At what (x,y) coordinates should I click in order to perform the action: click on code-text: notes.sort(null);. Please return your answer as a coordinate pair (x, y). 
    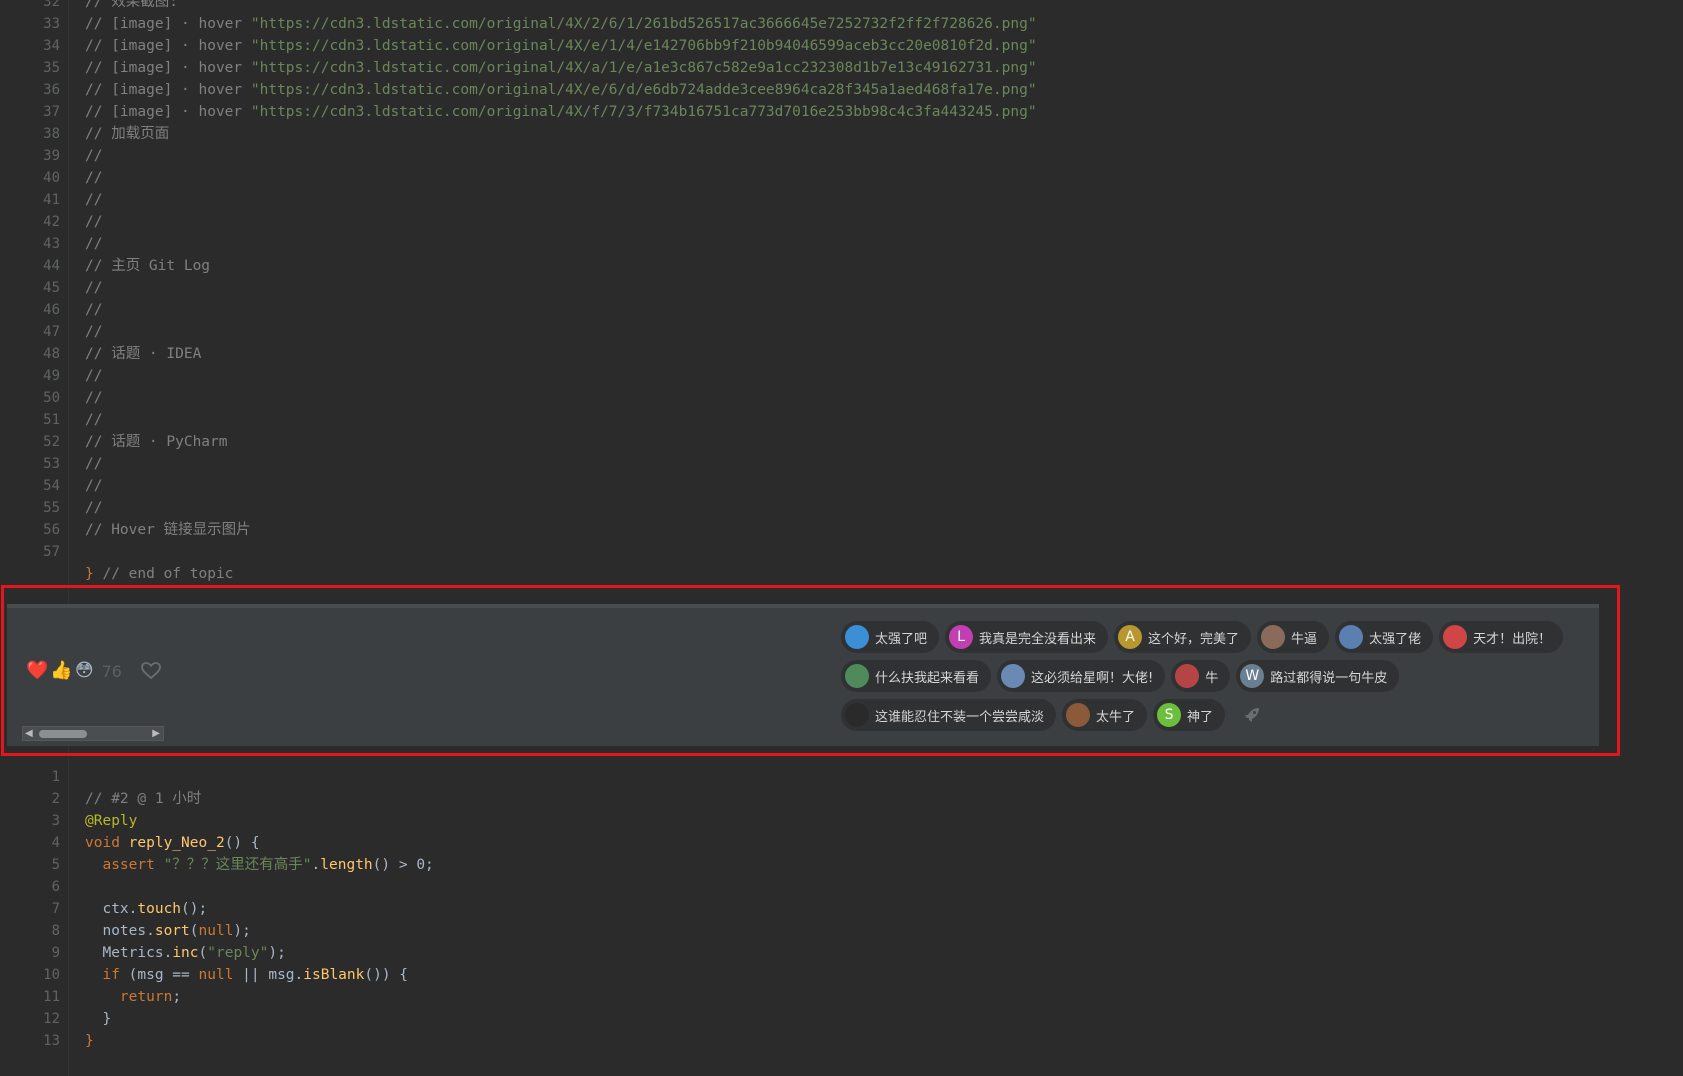
    Looking at the image, I should click on (168, 931).